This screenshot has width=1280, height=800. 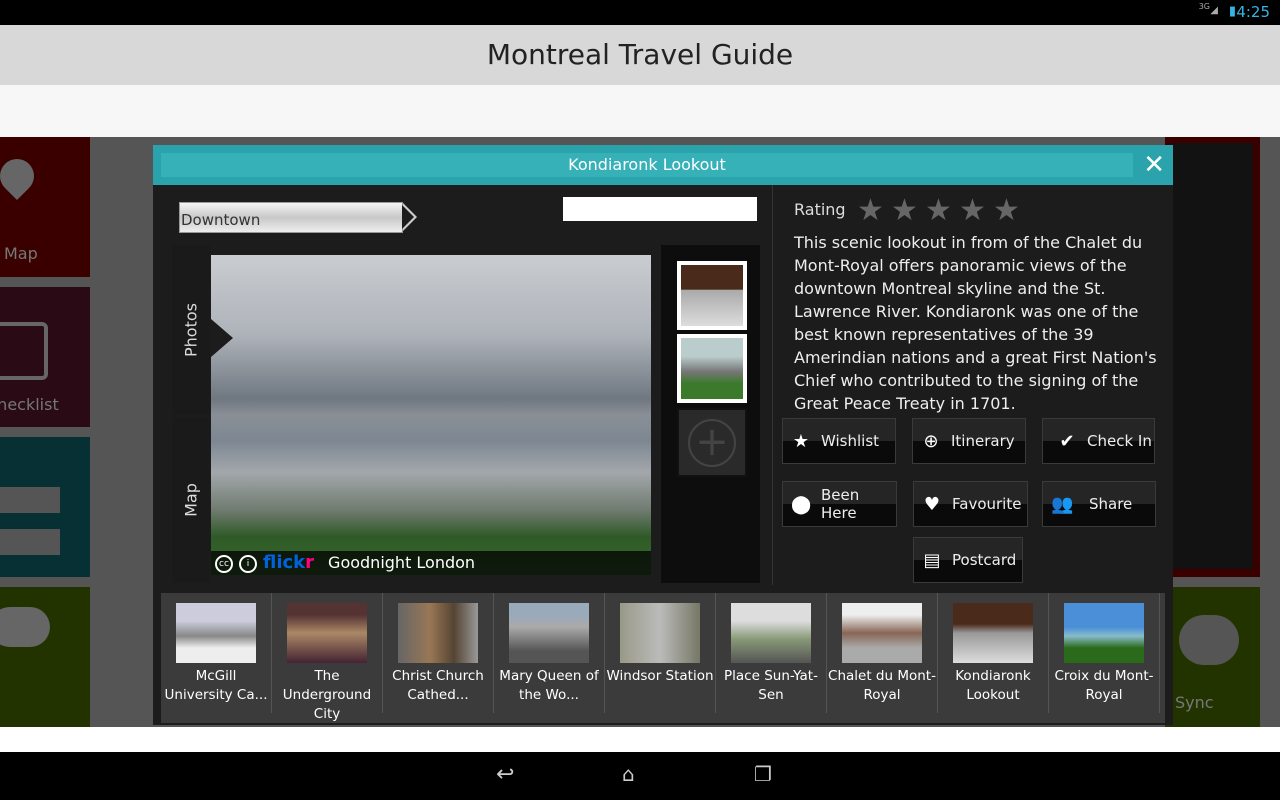 I want to click on map-pin-icon: ⬤, so click(x=801, y=504).